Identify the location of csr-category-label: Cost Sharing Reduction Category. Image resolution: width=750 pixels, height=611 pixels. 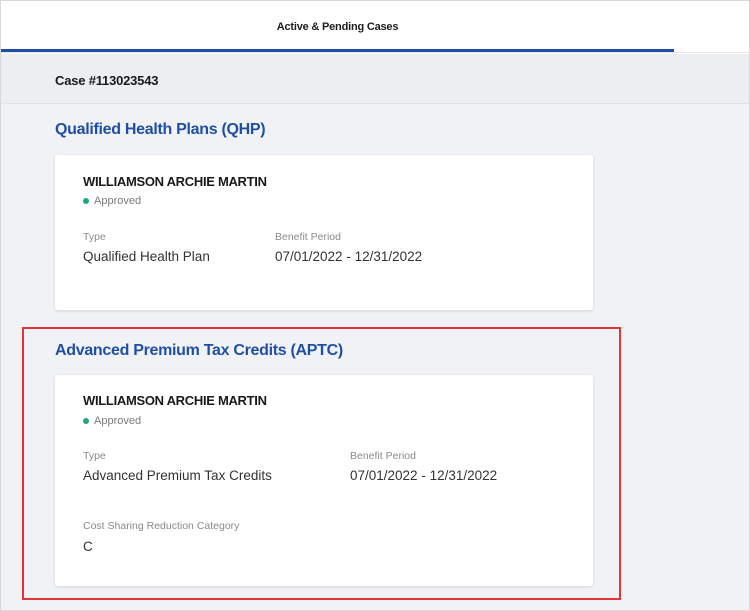
(161, 526).